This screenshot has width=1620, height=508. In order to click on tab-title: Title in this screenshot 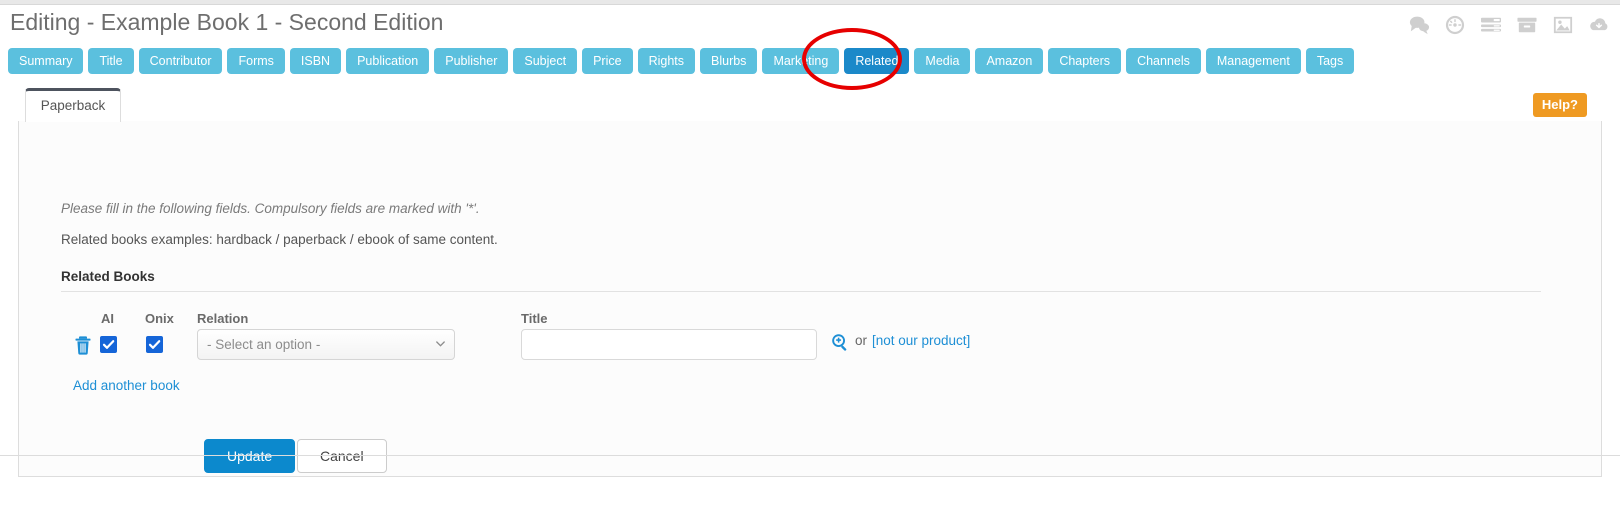, I will do `click(111, 61)`.